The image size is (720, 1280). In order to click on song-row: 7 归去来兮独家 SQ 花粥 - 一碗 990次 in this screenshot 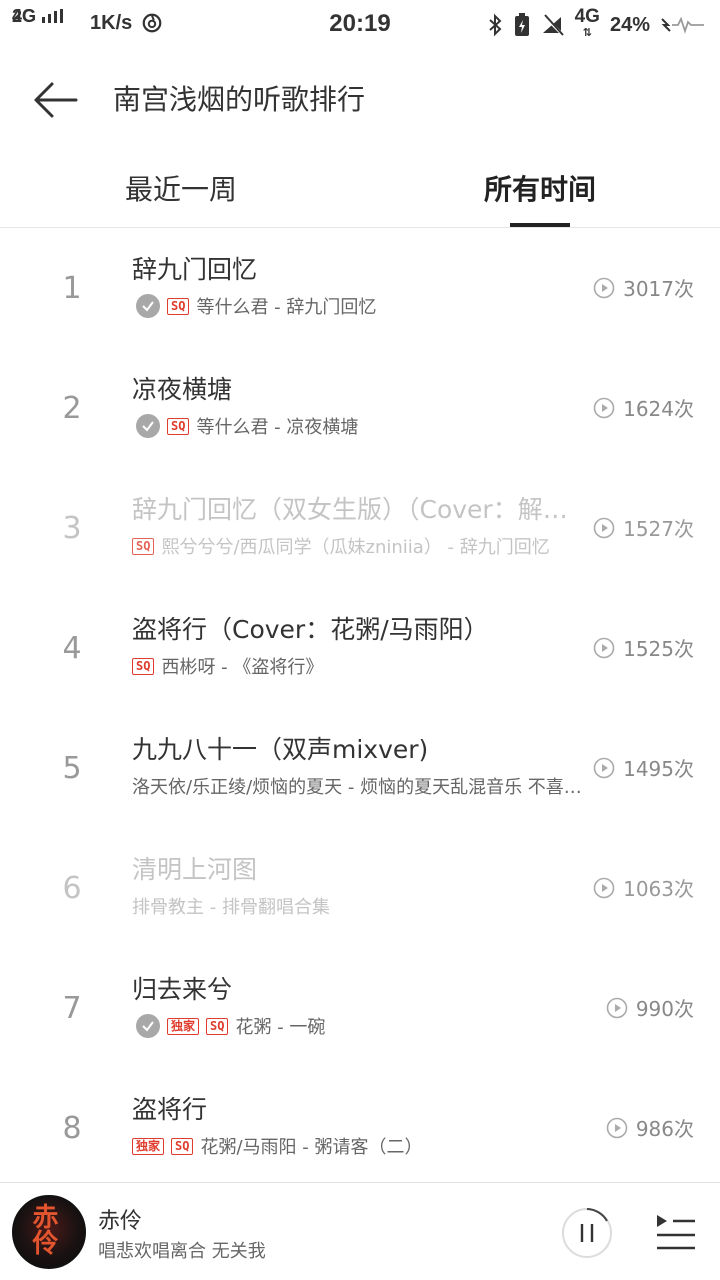, I will do `click(360, 1009)`.